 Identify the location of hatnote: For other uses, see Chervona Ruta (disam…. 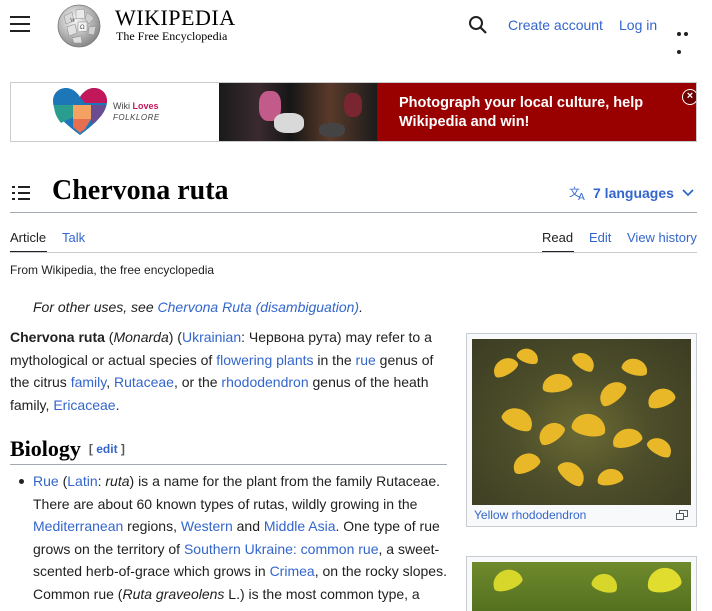
(198, 307).